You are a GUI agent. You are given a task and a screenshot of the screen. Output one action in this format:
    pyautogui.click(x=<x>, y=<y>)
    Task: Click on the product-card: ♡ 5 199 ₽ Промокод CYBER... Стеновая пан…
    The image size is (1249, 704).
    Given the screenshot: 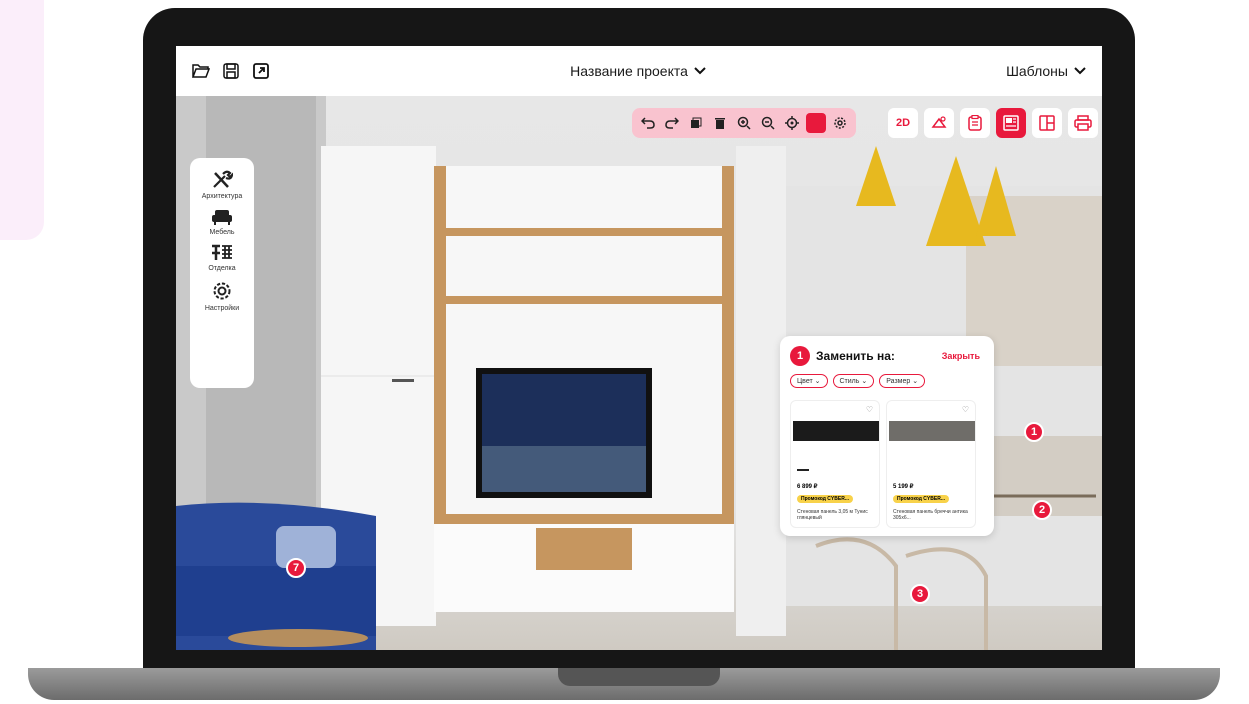 What is the action you would take?
    pyautogui.click(x=931, y=464)
    